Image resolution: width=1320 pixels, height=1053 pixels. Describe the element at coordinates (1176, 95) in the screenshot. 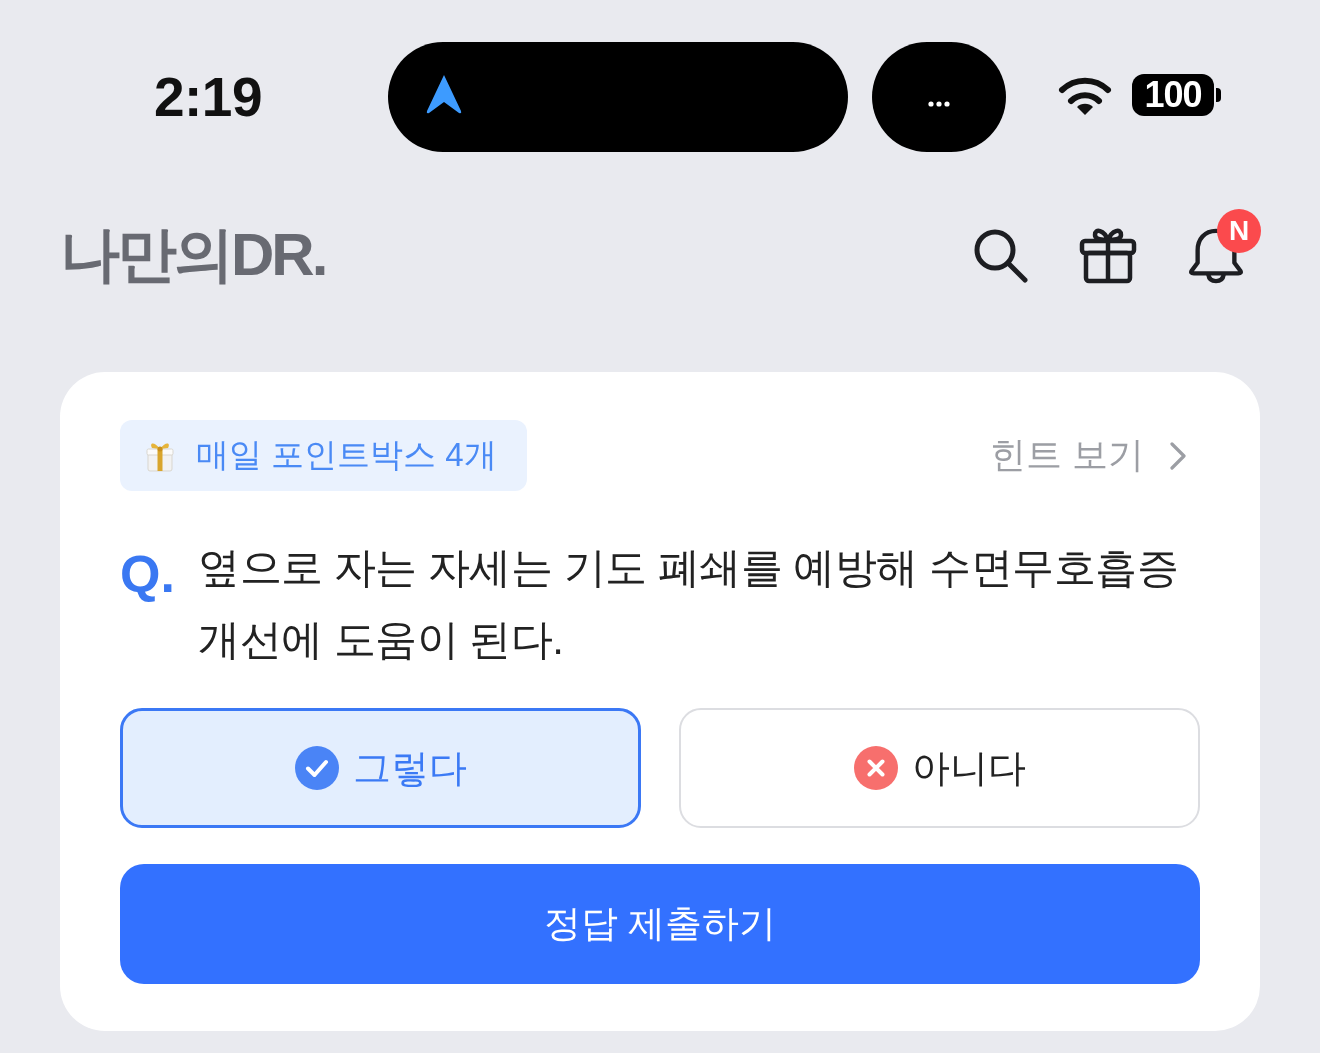

I see `battery-indicator: 100` at that location.